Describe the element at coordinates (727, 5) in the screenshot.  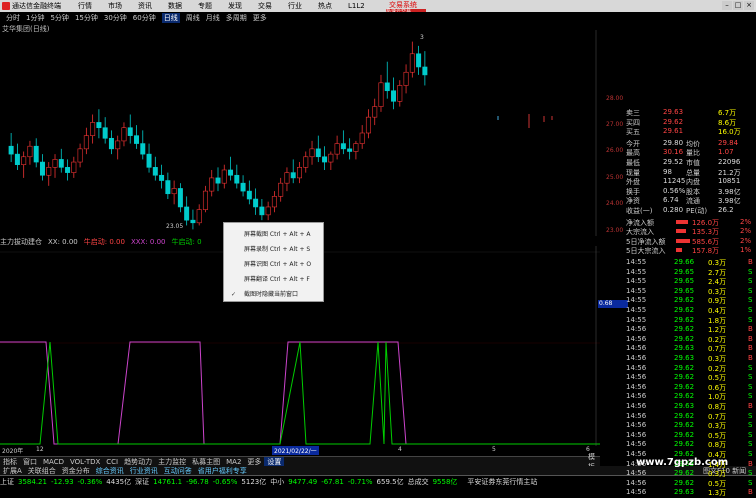
I see `minimize-icon: –` at that location.